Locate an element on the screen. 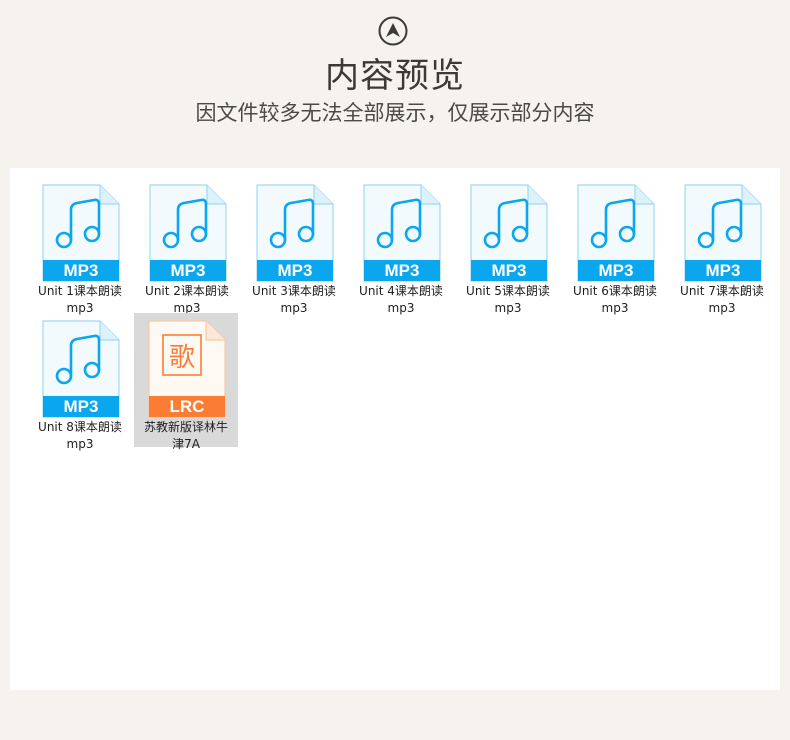 The height and width of the screenshot is (740, 790). file-type-label: LRC is located at coordinates (187, 406).